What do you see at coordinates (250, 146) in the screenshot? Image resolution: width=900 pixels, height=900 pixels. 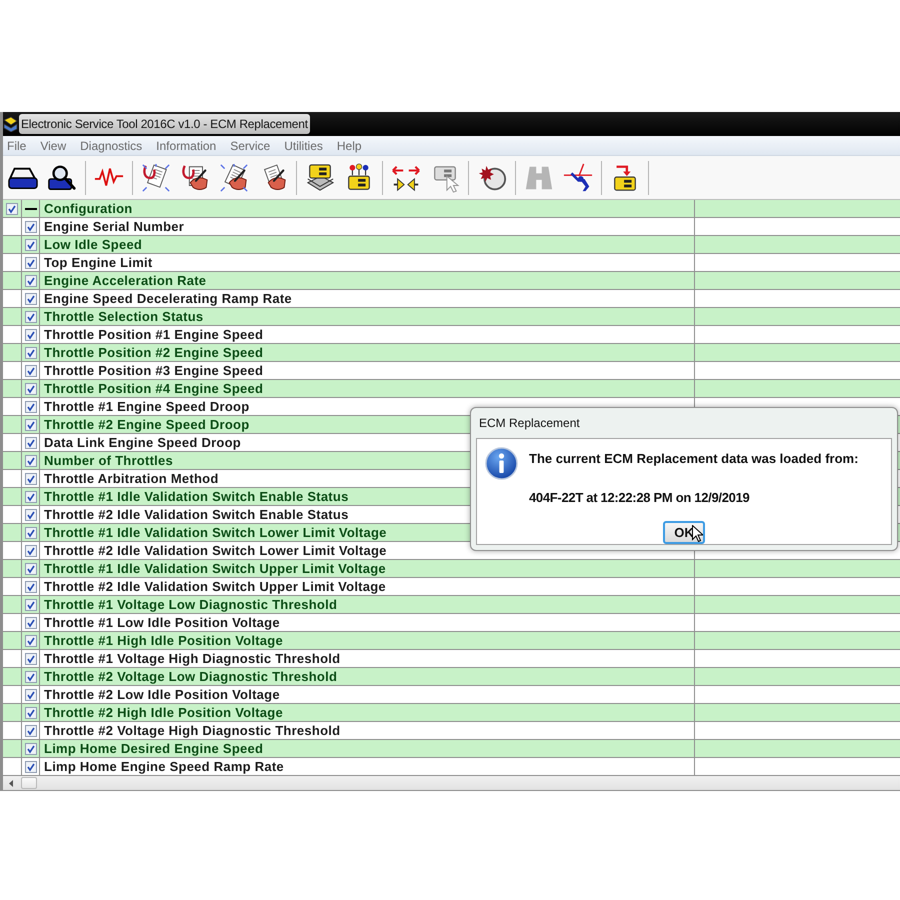 I see `menu-item: Service` at bounding box center [250, 146].